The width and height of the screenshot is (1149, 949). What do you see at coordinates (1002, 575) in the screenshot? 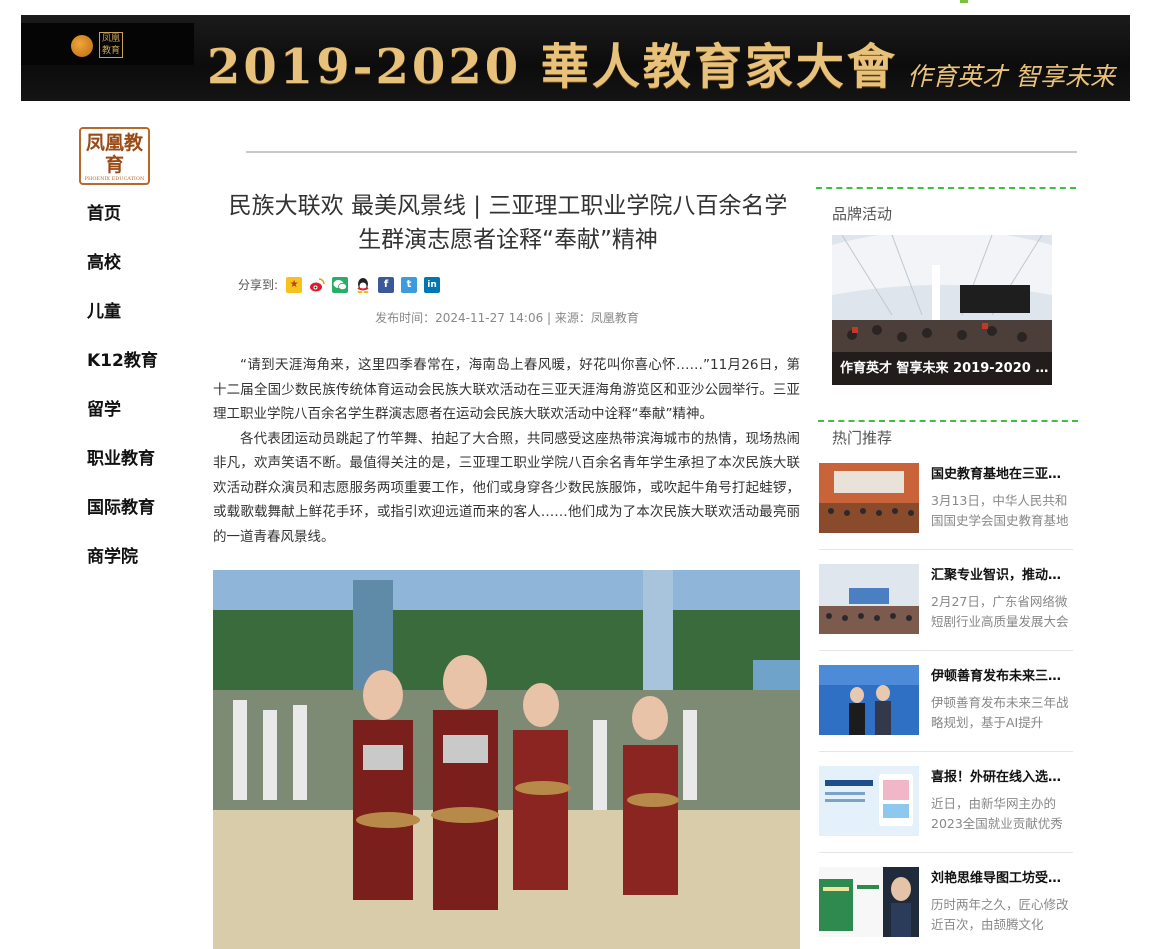
I see `hot-item-headline: 汇聚专业智识，推动行业发展` at bounding box center [1002, 575].